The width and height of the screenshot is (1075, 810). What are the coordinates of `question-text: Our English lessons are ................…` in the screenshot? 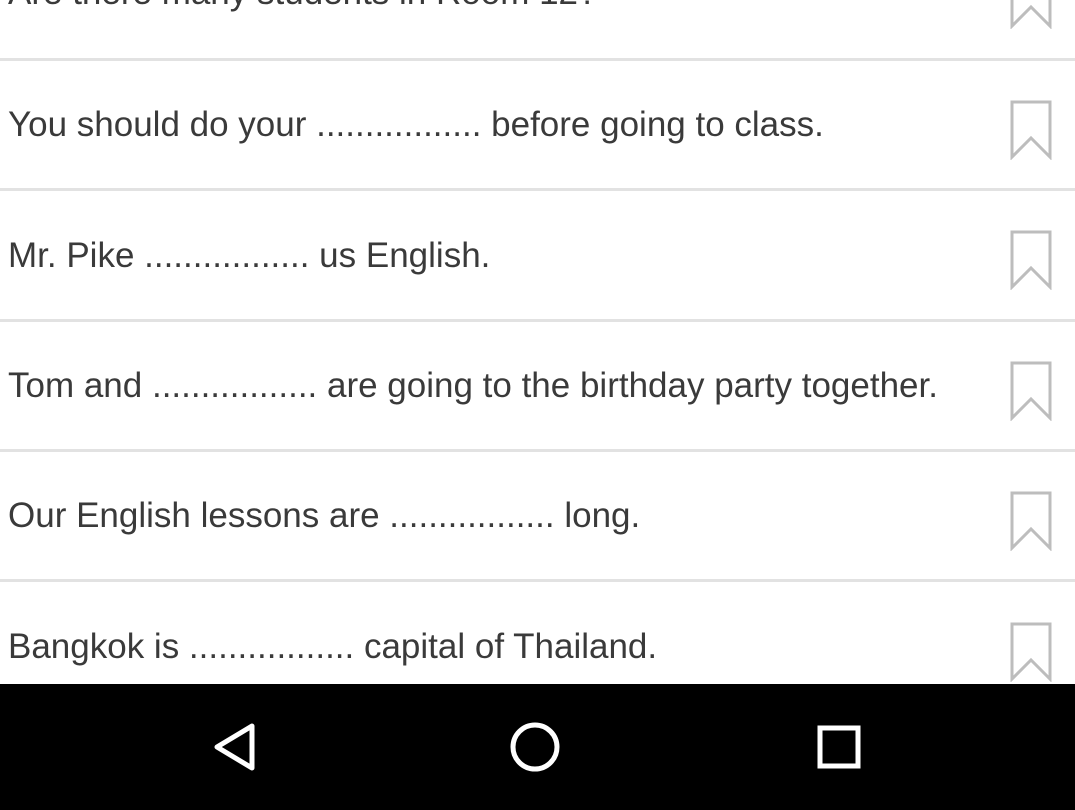 It's located at (324, 515).